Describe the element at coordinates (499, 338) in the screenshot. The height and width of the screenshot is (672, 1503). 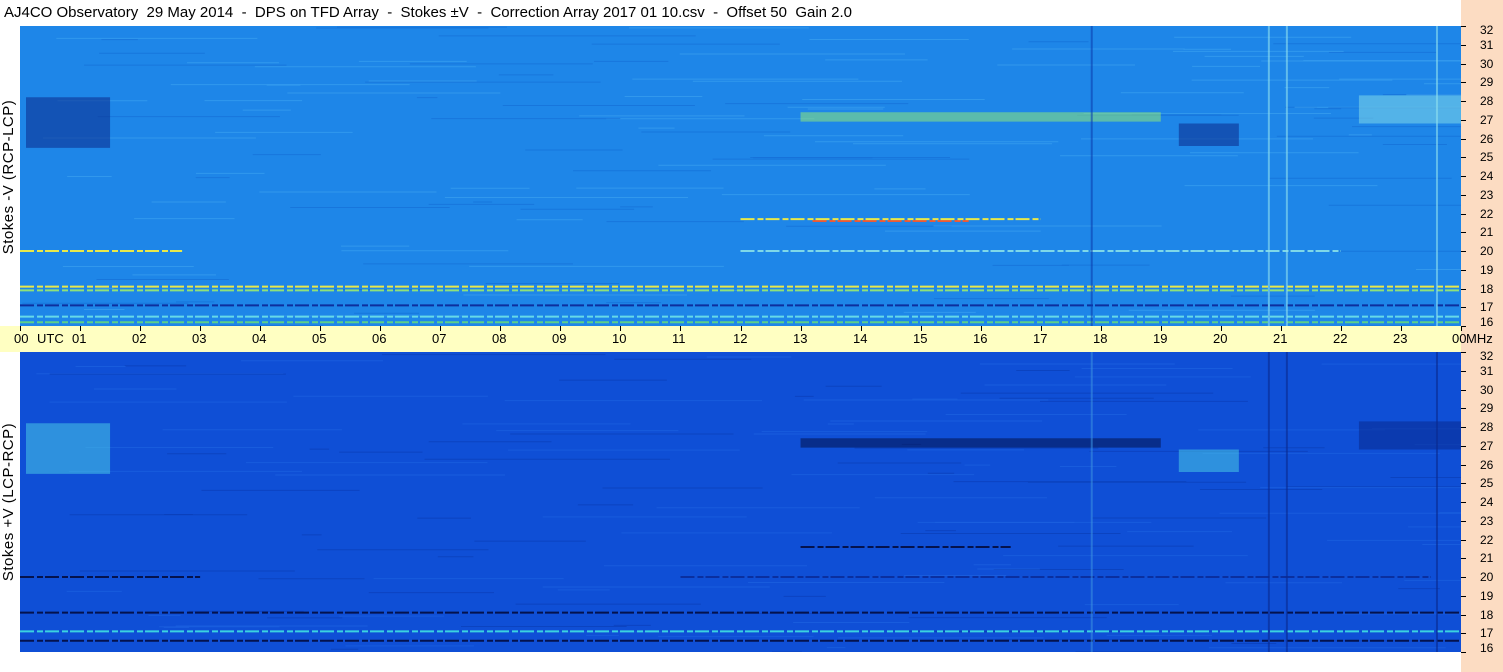
I see `x-tick-label: 08` at that location.